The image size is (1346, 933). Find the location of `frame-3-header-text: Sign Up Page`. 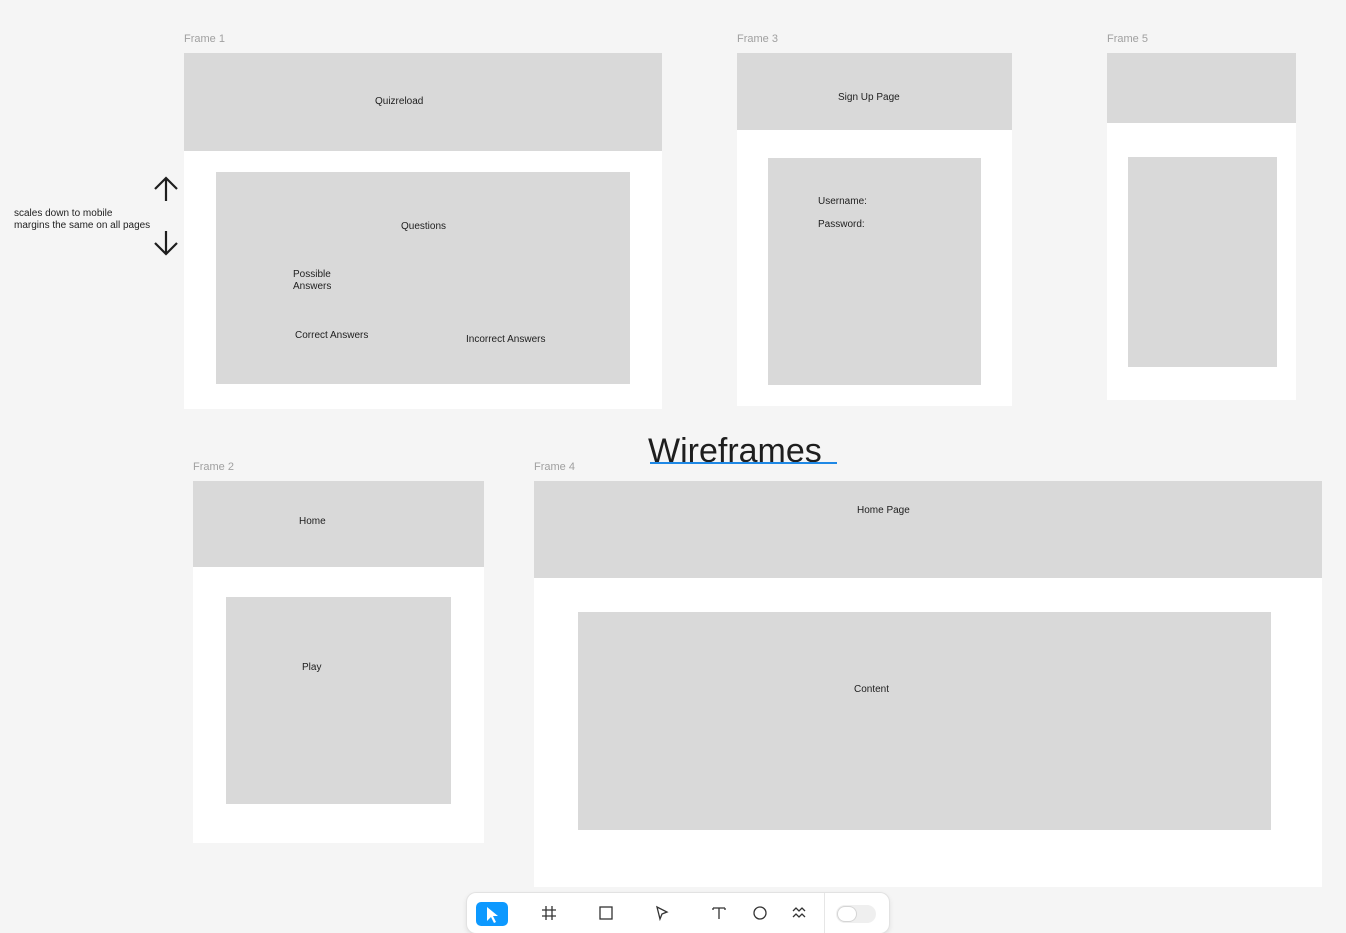

frame-3-header-text: Sign Up Page is located at coordinates (869, 97).